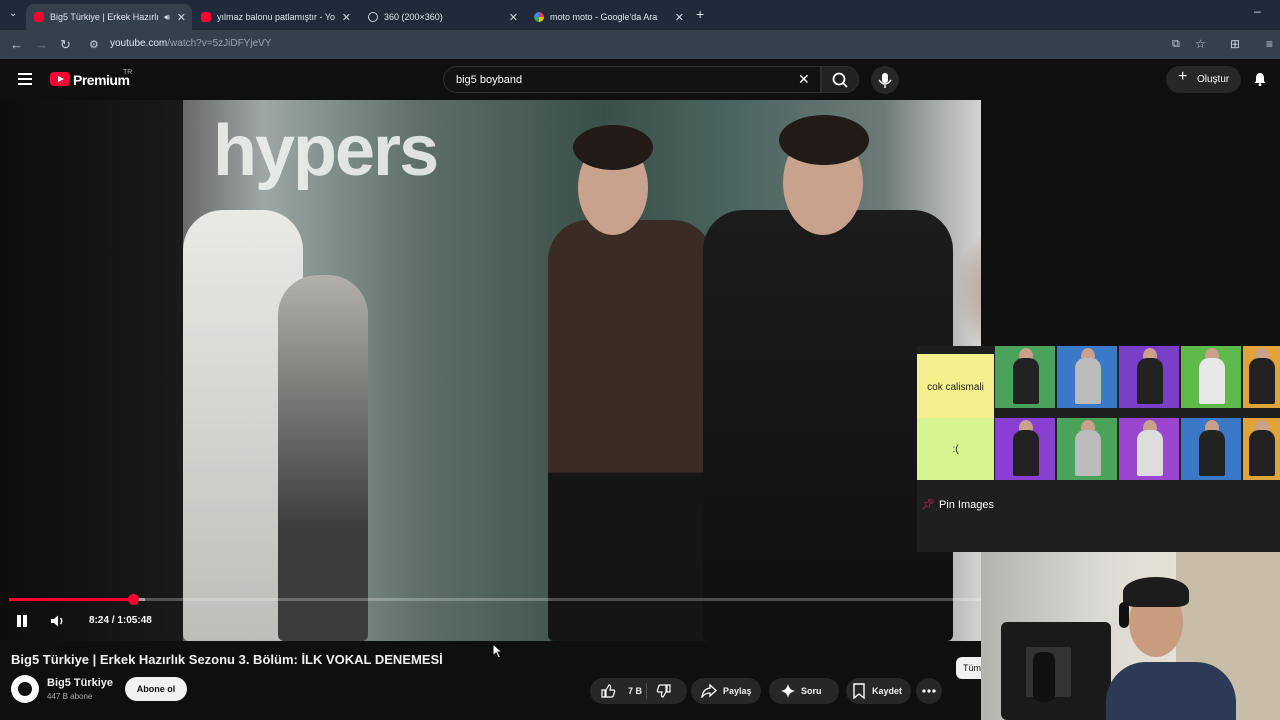 This screenshot has width=1280, height=720. I want to click on time-display: 8:24 / 1:05:48, so click(120, 620).